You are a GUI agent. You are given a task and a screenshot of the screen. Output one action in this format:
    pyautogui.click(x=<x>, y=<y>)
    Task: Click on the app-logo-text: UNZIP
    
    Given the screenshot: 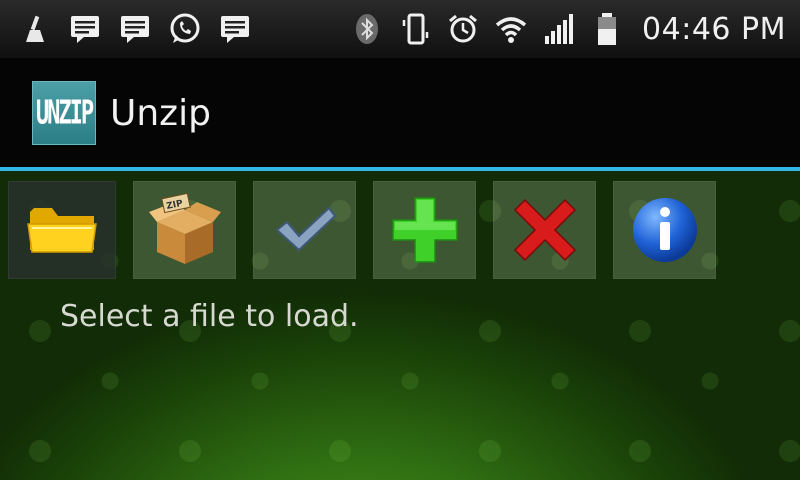 What is the action you would take?
    pyautogui.click(x=64, y=113)
    